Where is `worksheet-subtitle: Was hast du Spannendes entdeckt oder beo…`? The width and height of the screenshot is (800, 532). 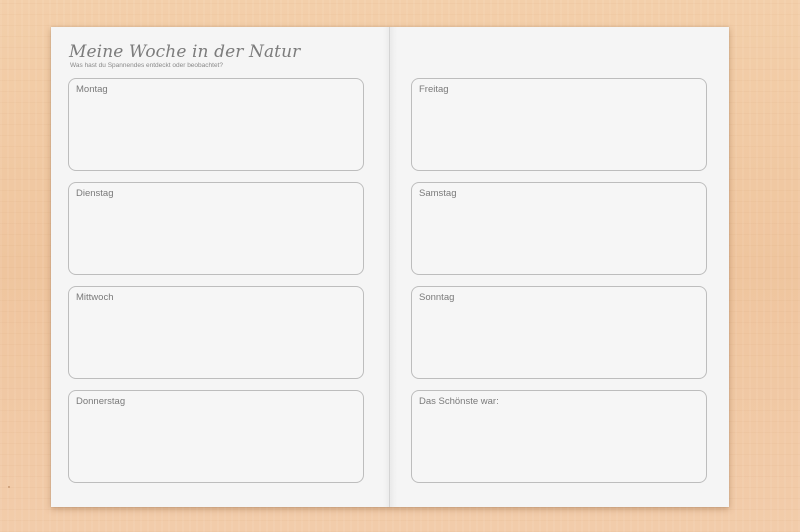
worksheet-subtitle: Was hast du Spannendes entdeckt oder beo… is located at coordinates (146, 65).